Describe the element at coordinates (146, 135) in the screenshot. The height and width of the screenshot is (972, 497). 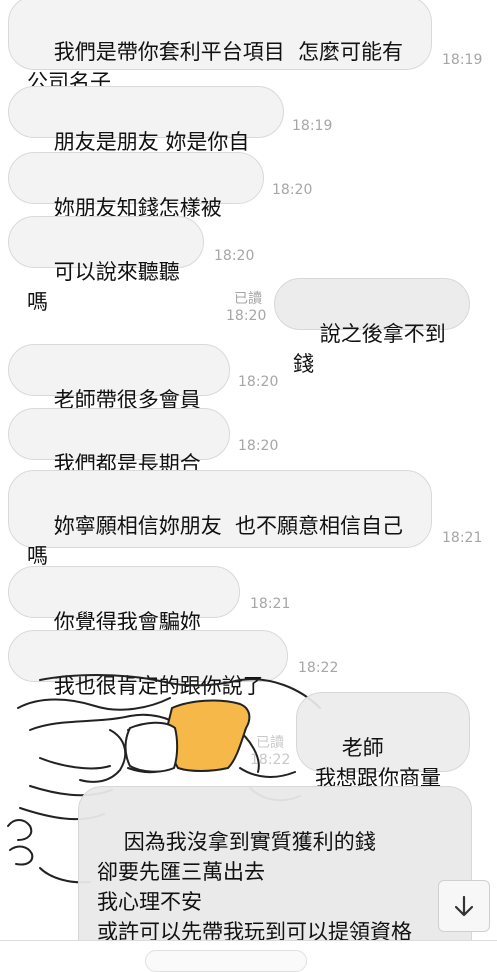
I see `message-bubble-incoming: 朋友是朋友 妳是你自己` at that location.